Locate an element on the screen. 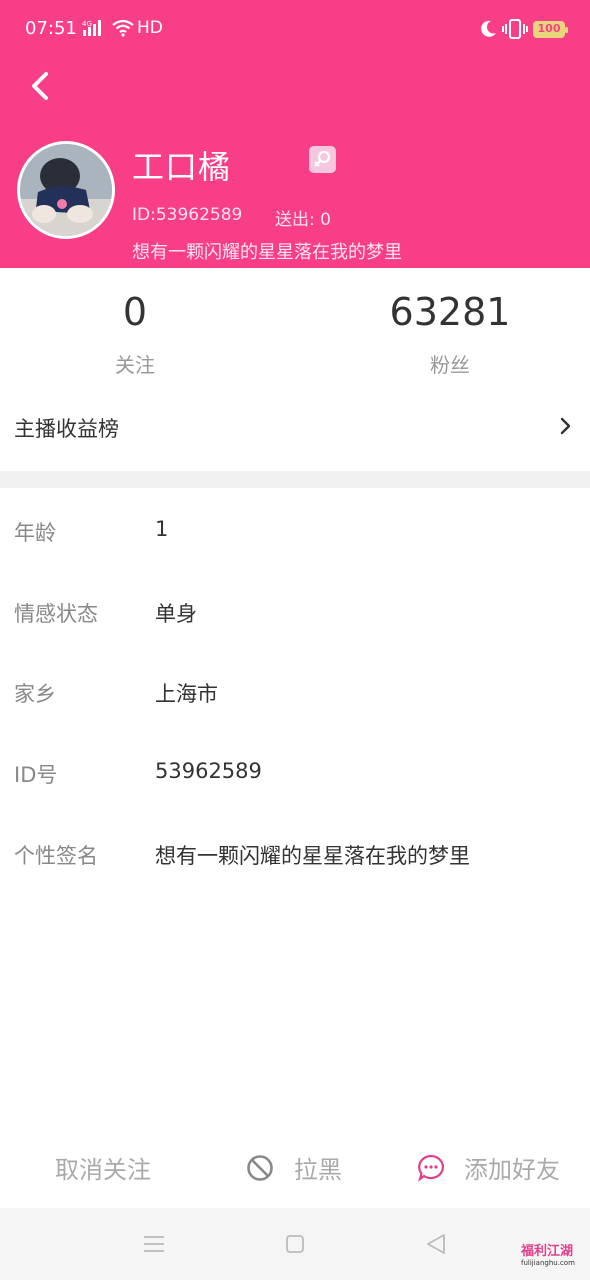 This screenshot has height=1280, width=590. info-value: 单身 is located at coordinates (176, 614).